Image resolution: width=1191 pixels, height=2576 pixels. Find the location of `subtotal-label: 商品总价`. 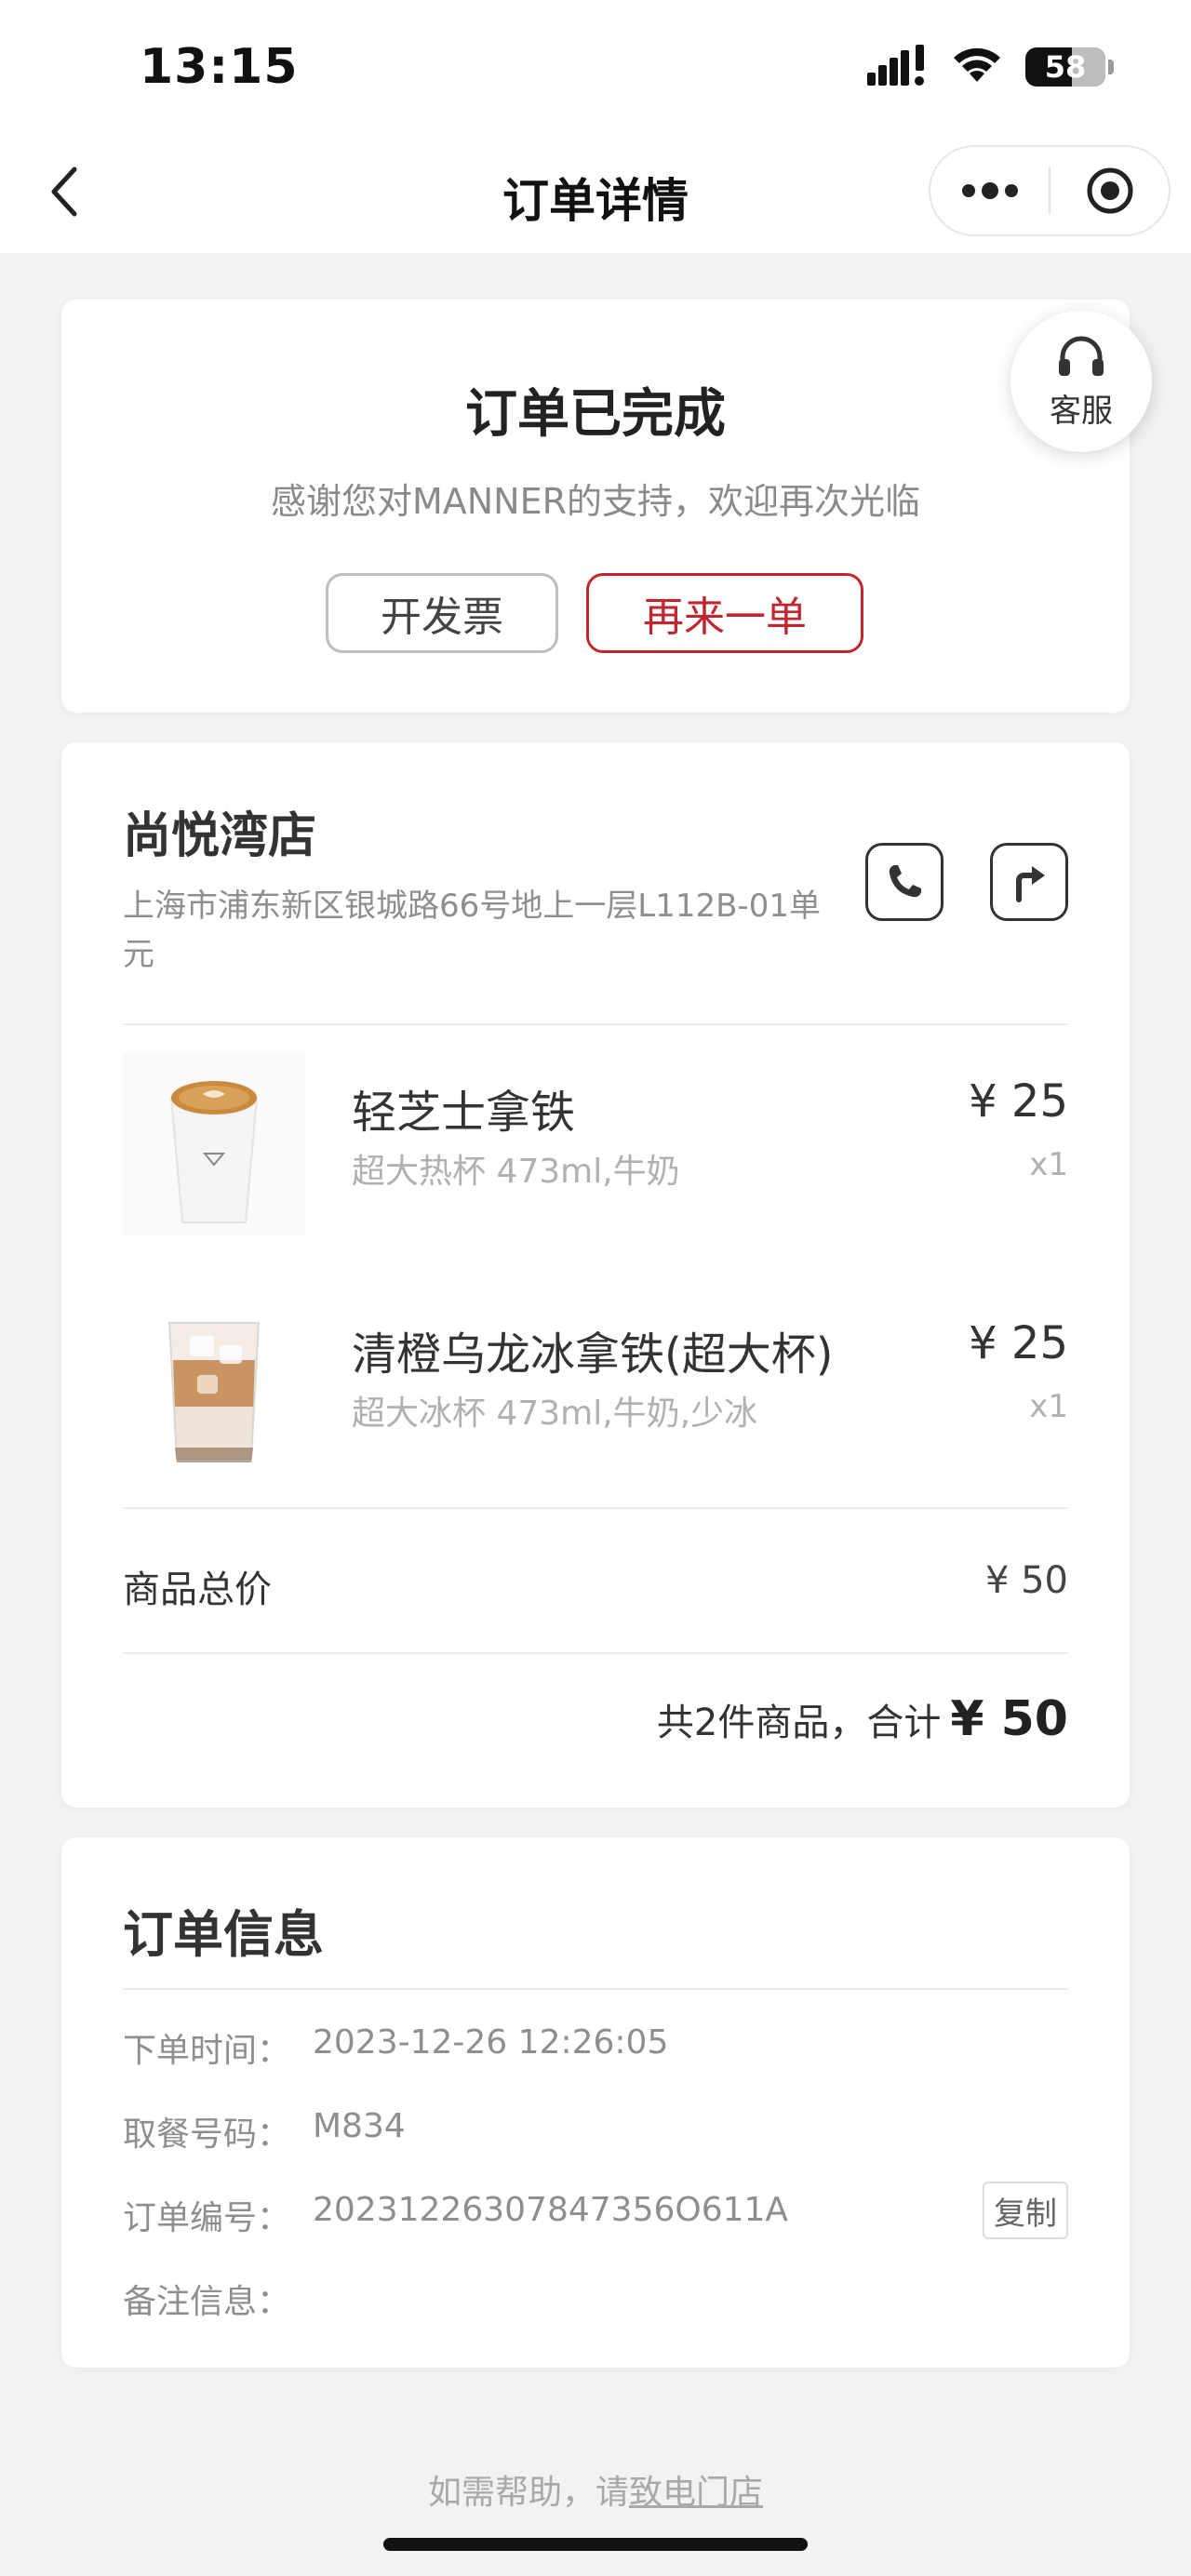

subtotal-label: 商品总价 is located at coordinates (197, 1589).